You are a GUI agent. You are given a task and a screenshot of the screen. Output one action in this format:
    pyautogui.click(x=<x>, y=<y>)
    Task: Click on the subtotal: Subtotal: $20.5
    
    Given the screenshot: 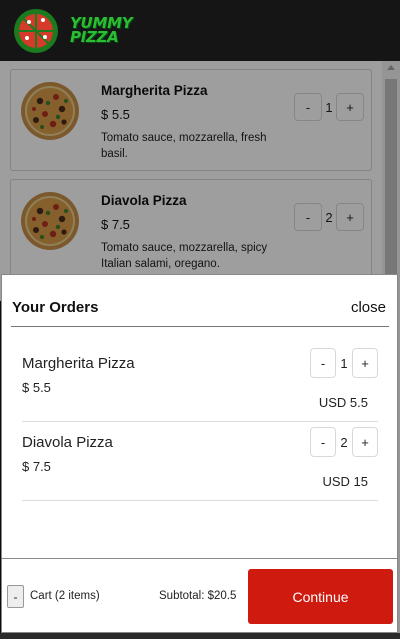 What is the action you would take?
    pyautogui.click(x=198, y=596)
    